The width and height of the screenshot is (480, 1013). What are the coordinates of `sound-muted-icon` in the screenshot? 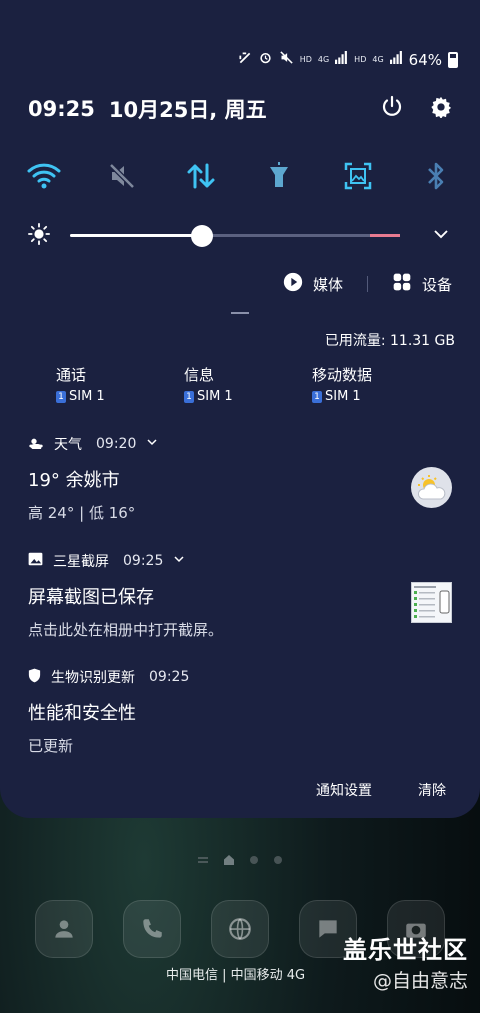 It's located at (122, 176).